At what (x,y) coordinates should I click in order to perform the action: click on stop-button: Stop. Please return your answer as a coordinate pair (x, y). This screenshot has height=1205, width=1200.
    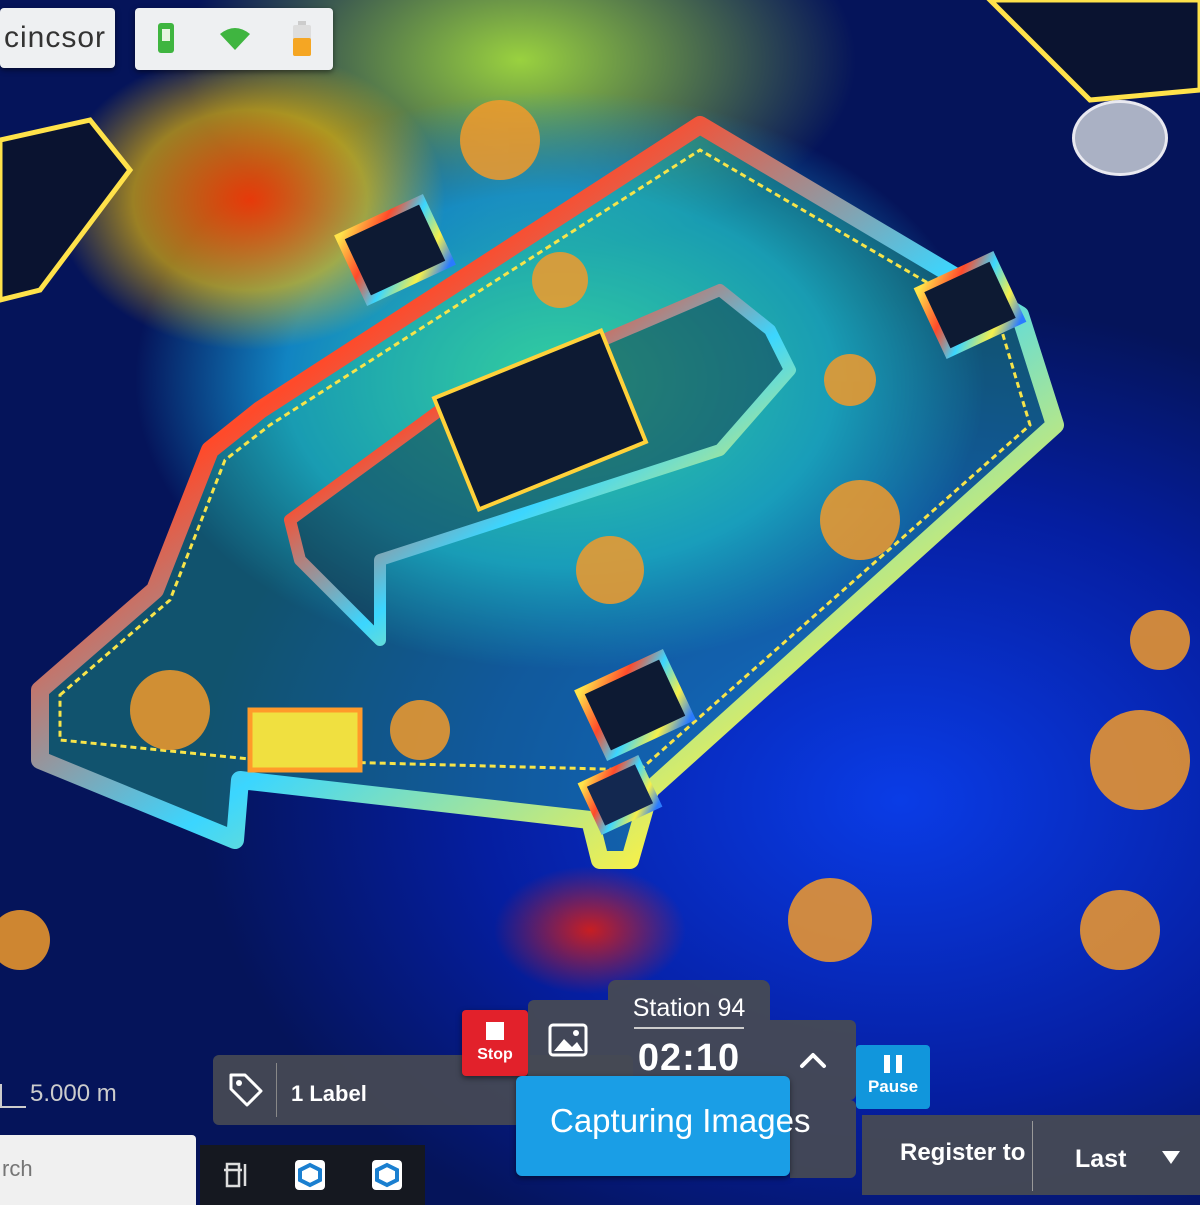
    Looking at the image, I should click on (495, 1043).